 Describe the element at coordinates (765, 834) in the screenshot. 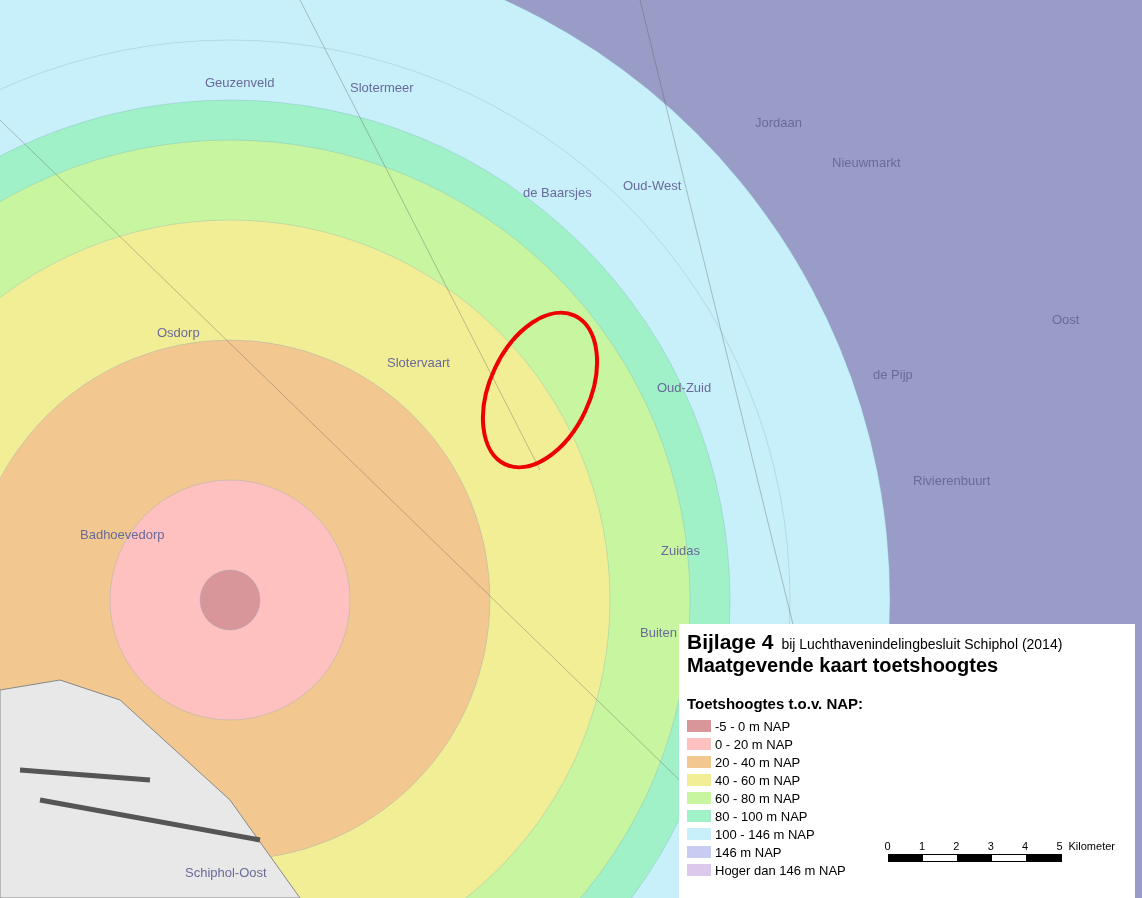

I see `legend-label: 100 - 146 m NAP` at that location.